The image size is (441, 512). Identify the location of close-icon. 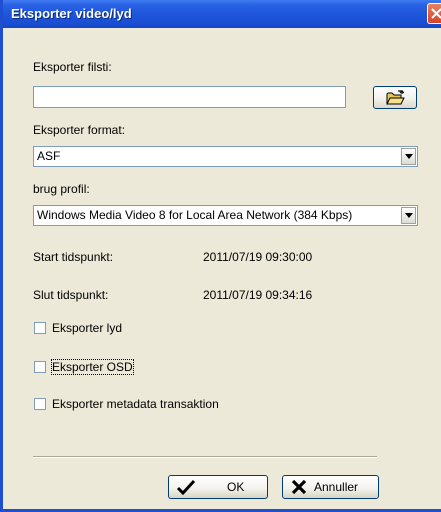
(436, 13).